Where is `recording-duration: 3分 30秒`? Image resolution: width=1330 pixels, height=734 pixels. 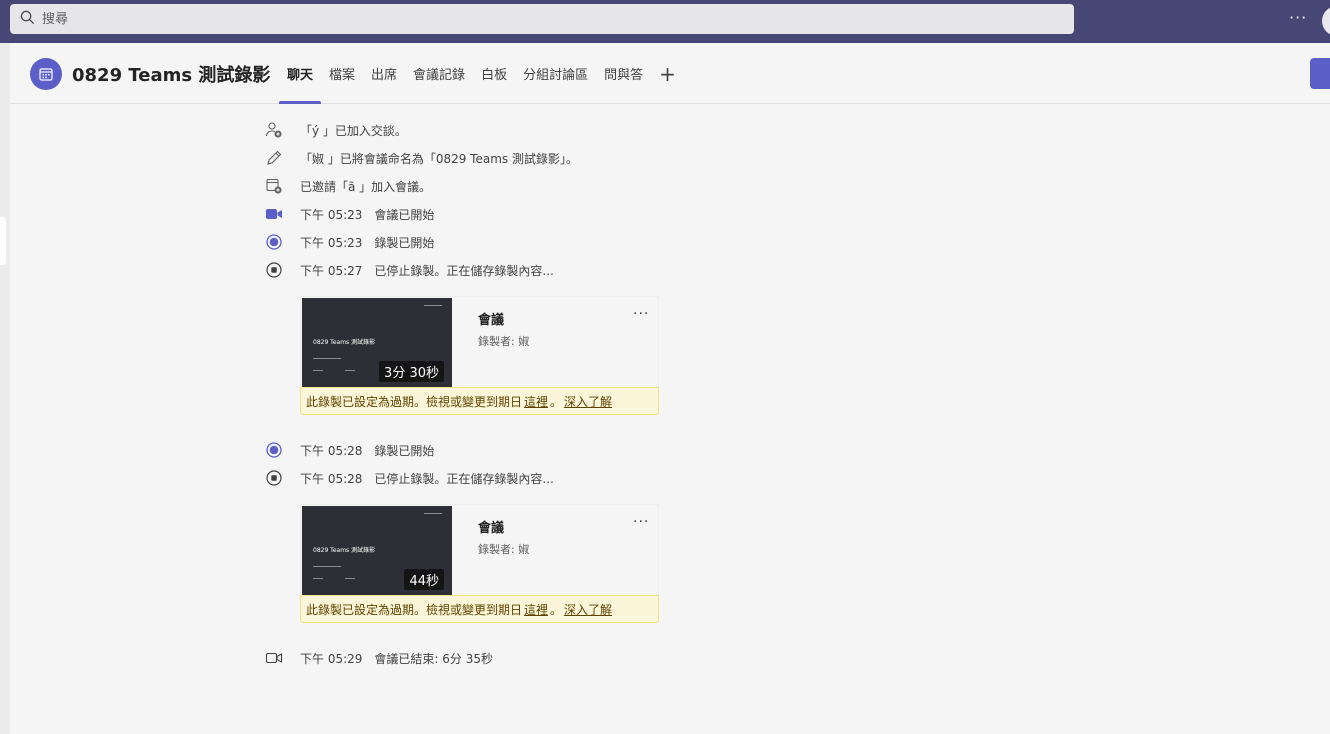
recording-duration: 3分 30秒 is located at coordinates (411, 371).